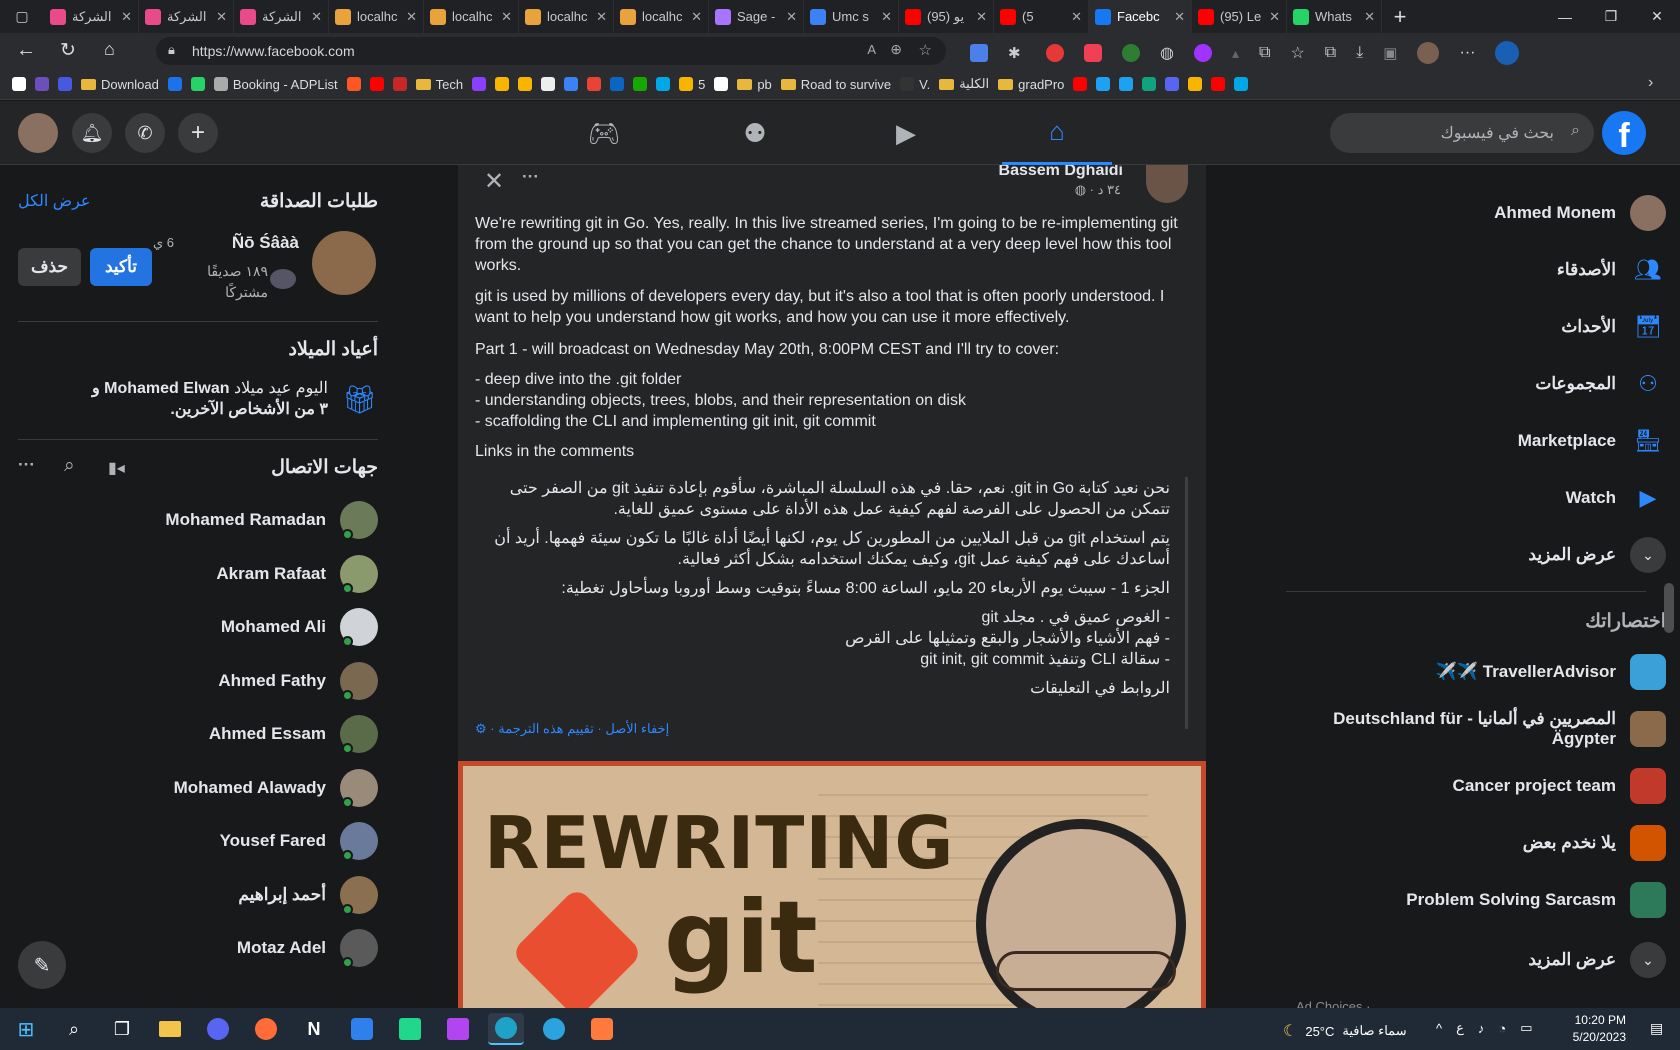 The height and width of the screenshot is (1050, 1680). I want to click on contact-item: Mohamed Ramadan, so click(198, 520).